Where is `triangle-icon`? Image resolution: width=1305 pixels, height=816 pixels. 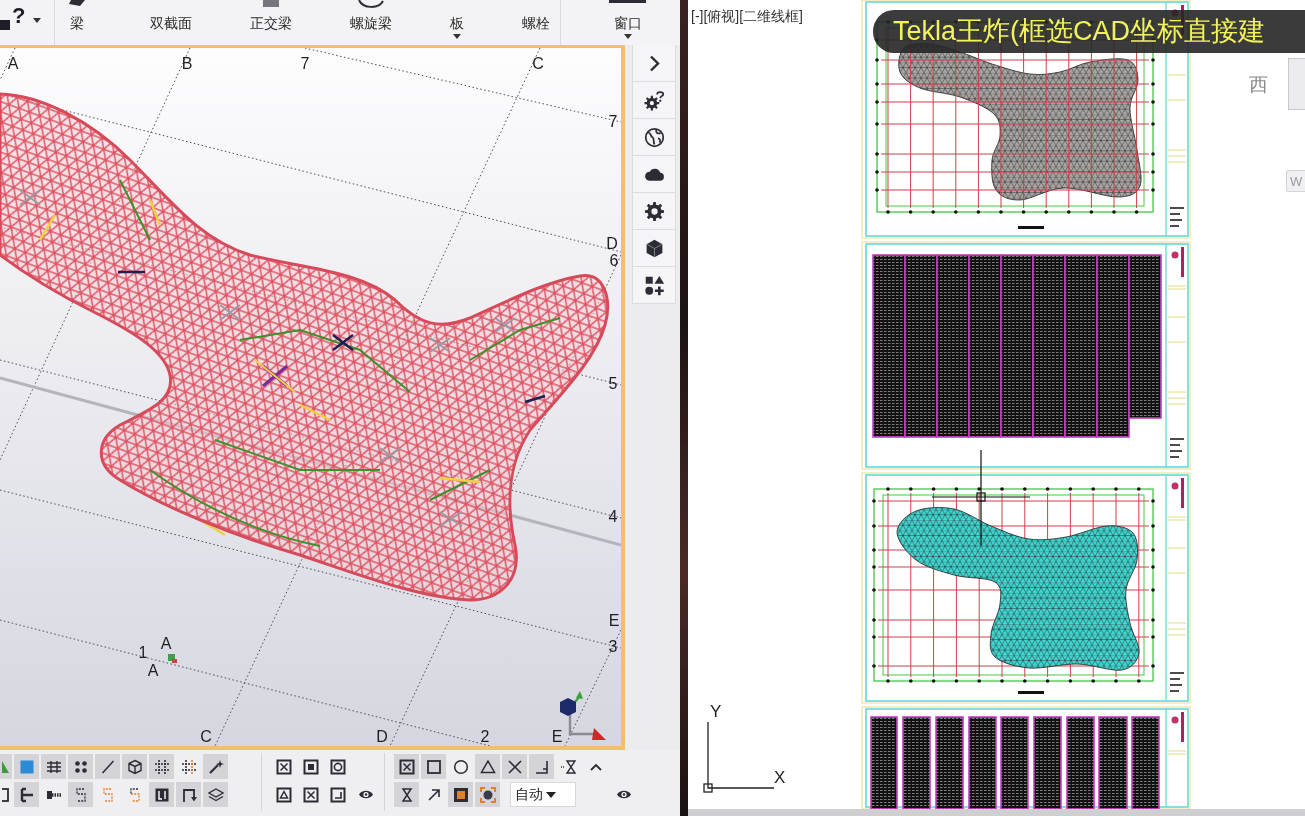 triangle-icon is located at coordinates (487, 766).